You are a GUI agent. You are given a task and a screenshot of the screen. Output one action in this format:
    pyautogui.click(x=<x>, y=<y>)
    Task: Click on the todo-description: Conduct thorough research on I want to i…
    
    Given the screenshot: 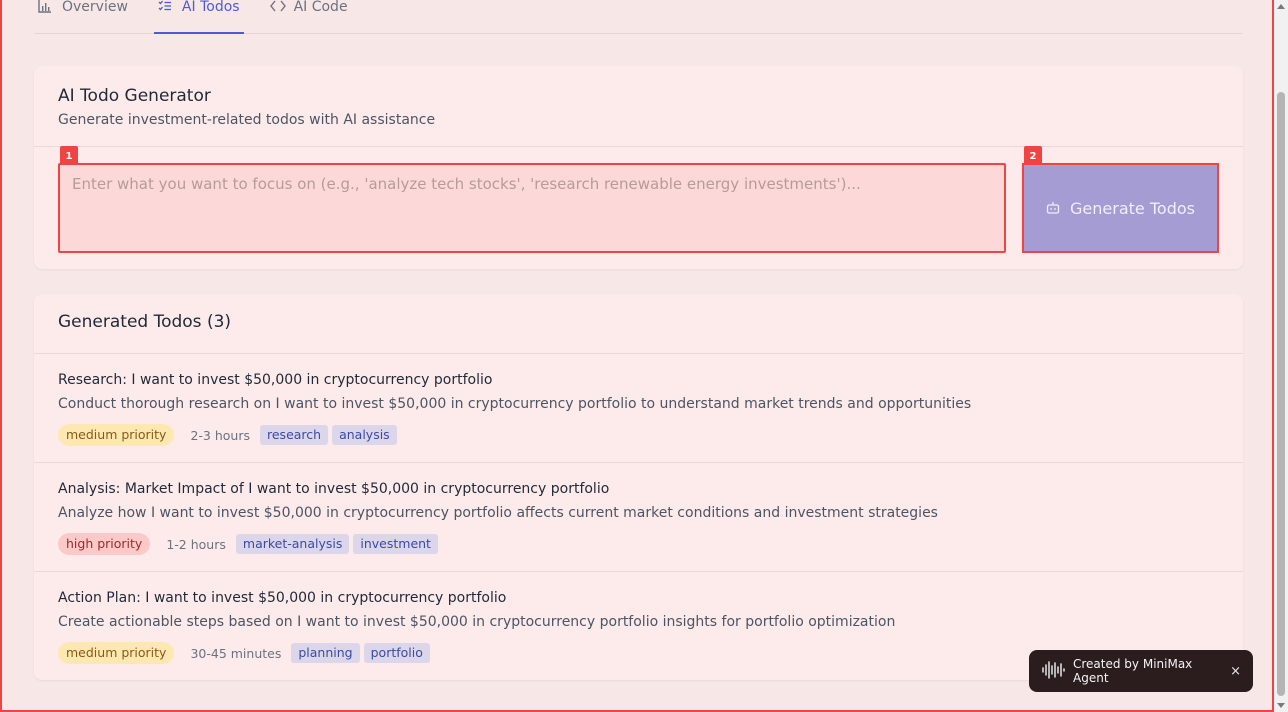 What is the action you would take?
    pyautogui.click(x=515, y=404)
    